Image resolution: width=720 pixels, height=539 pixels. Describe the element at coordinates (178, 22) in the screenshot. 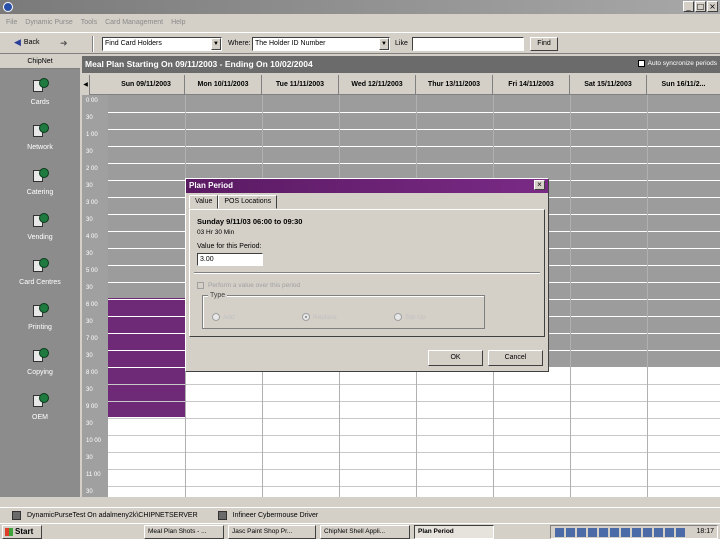

I see `menu-help: Help` at that location.